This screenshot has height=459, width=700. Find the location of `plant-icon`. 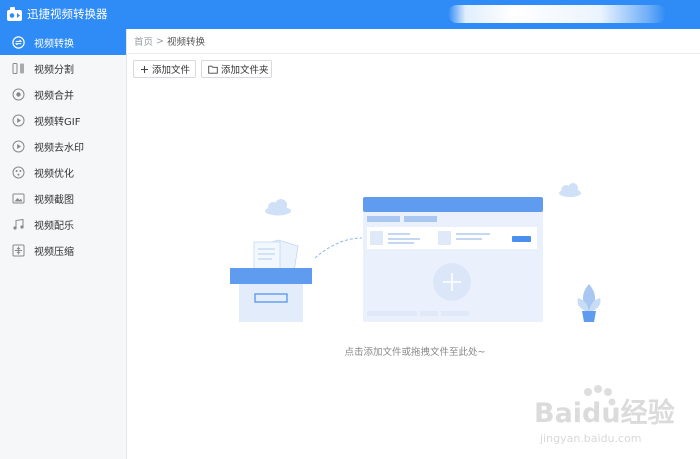

plant-icon is located at coordinates (589, 303).